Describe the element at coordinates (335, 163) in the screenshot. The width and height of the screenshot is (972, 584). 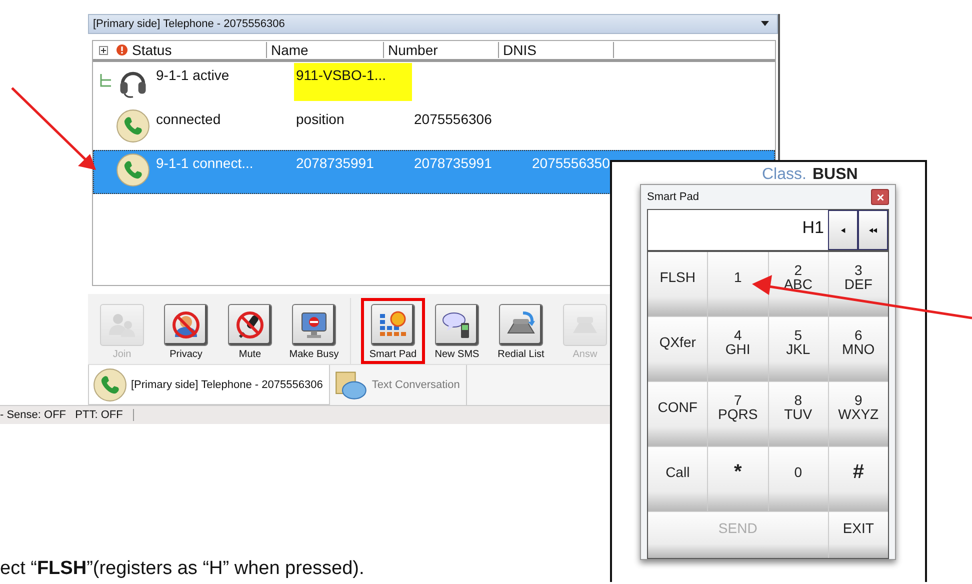
I see `name-cell-text: 2078735991` at that location.